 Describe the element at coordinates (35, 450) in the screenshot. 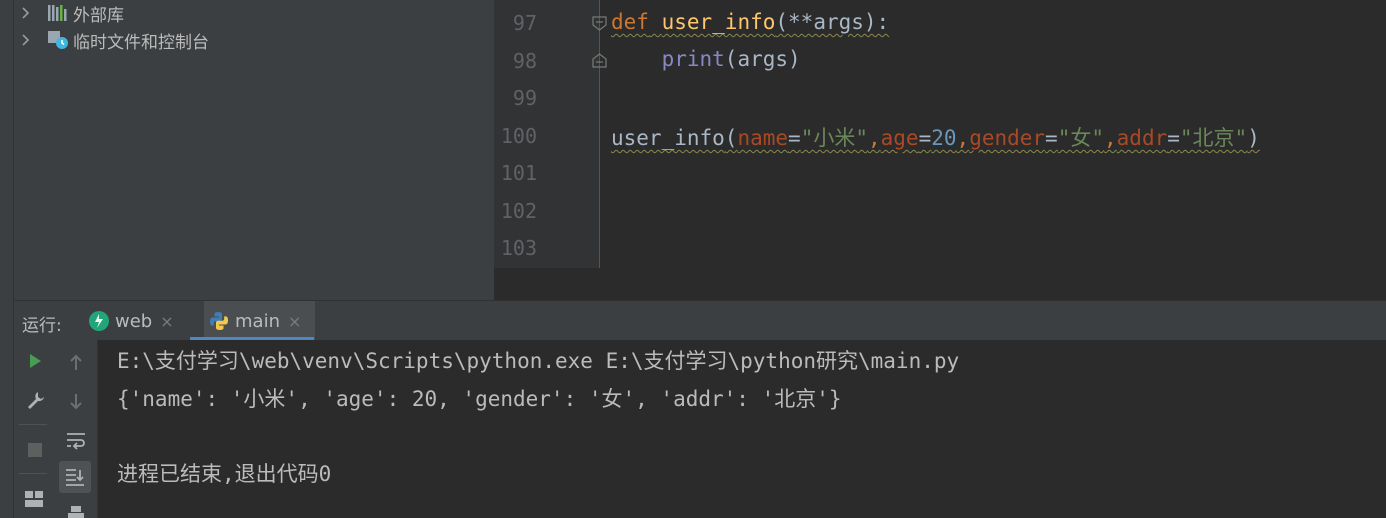

I see `stop-icon` at that location.